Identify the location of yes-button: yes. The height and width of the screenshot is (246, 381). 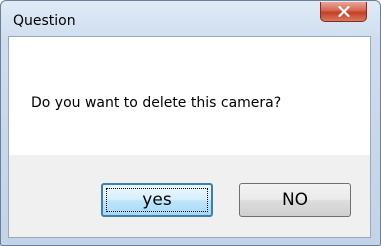
(157, 200).